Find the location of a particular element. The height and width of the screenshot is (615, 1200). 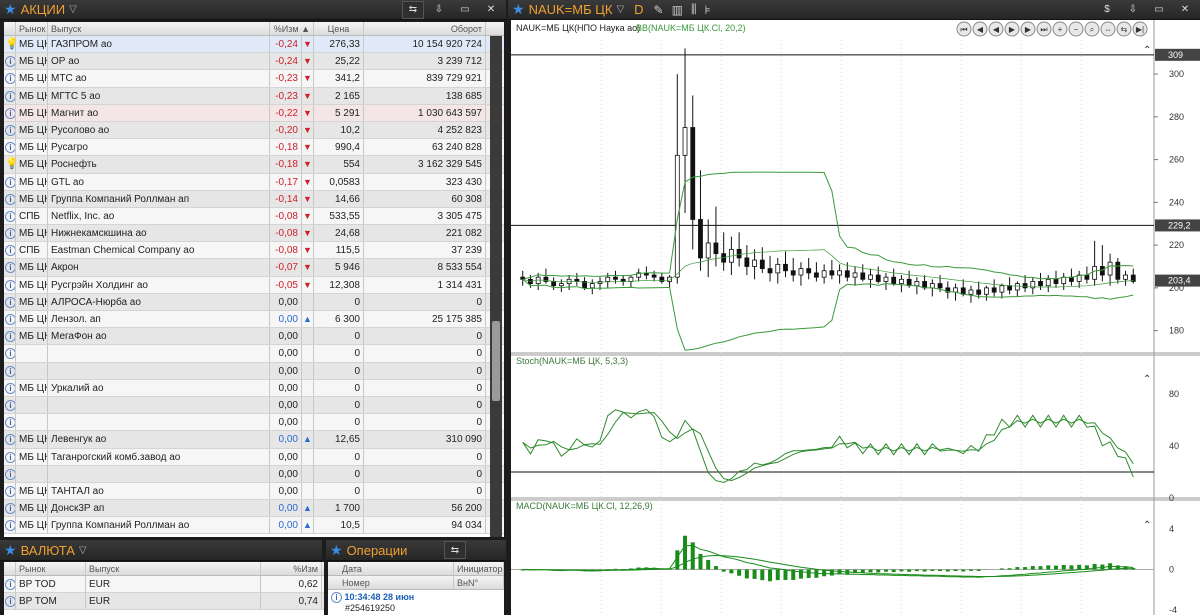

table-row: 💡МБ ЦКРоснефть-0,18▼5543 162 329 545 is located at coordinates (254, 165).